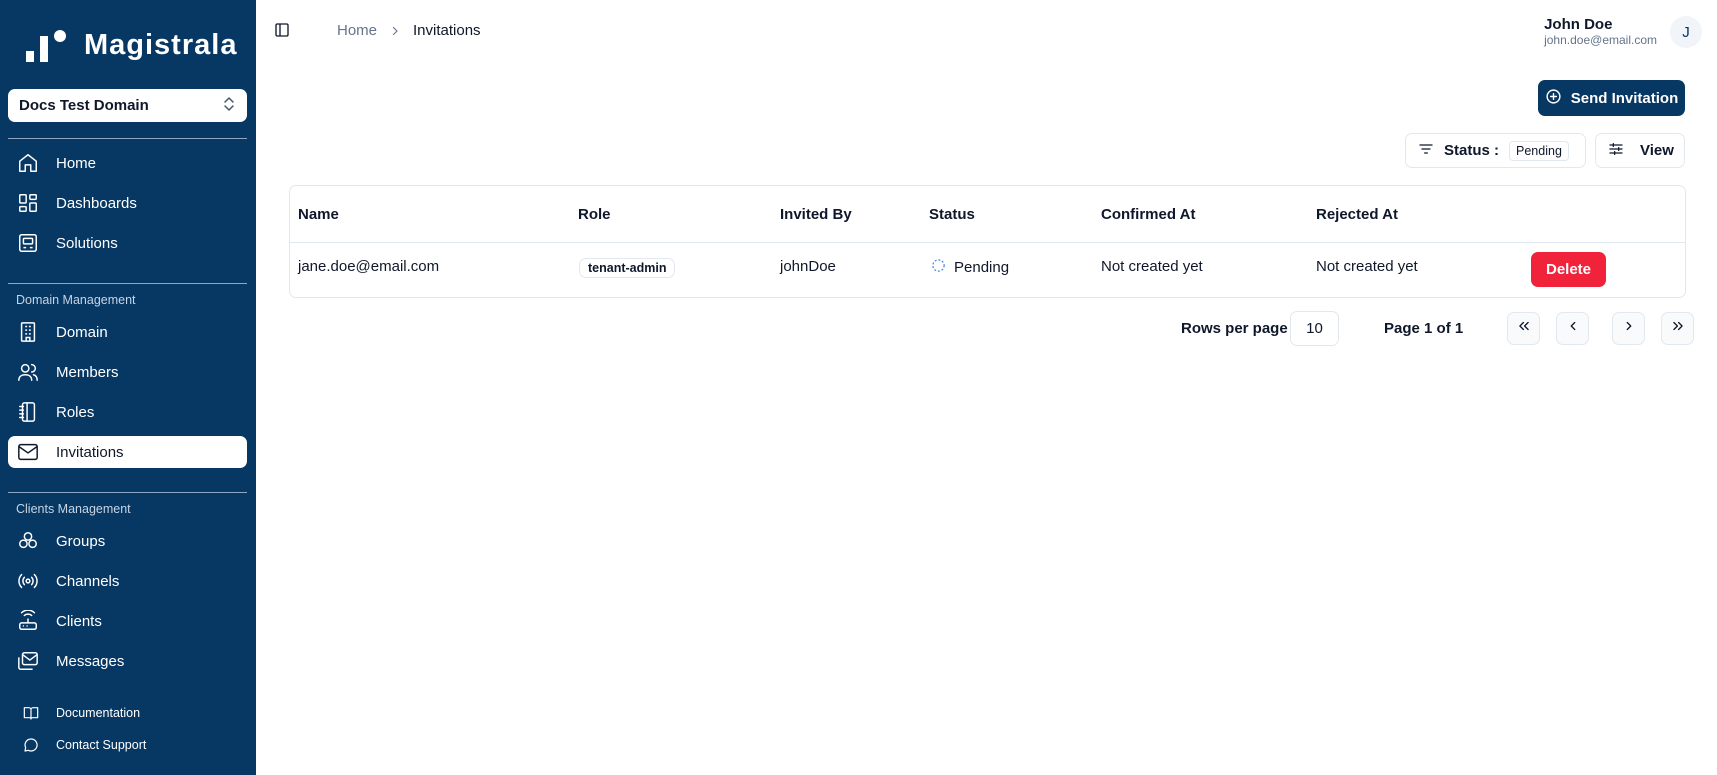 The height and width of the screenshot is (775, 1717). Describe the element at coordinates (28, 372) in the screenshot. I see `users-icon` at that location.